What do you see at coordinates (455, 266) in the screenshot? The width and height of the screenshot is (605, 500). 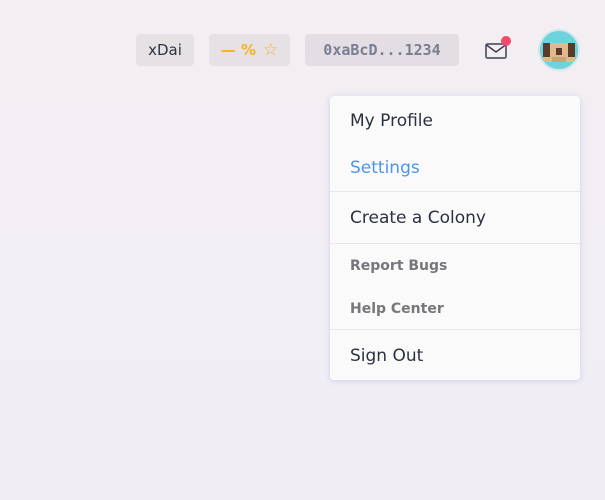 I see `menu-item-report-bugs: Report Bugs` at bounding box center [455, 266].